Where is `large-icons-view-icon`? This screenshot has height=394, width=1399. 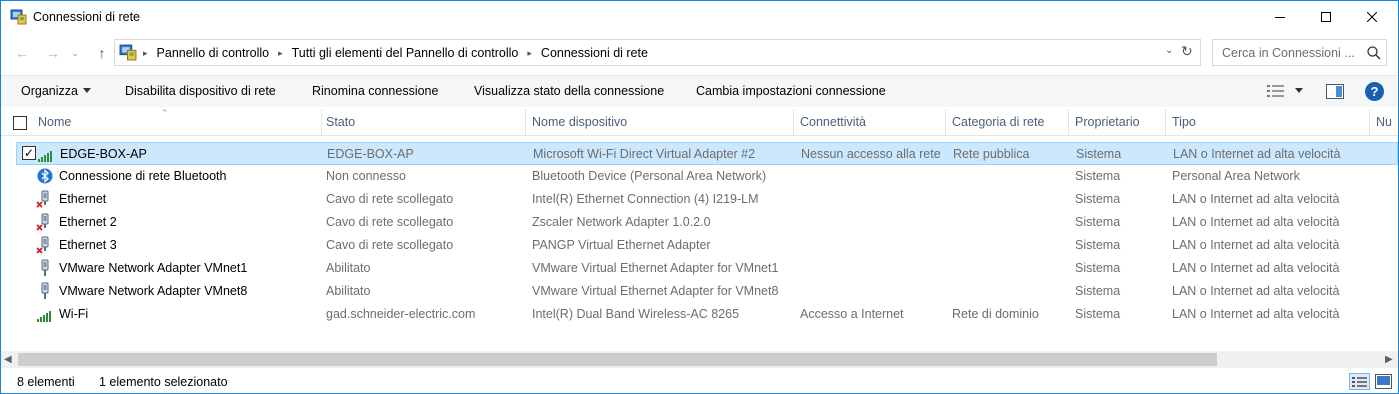 large-icons-view-icon is located at coordinates (1383, 381).